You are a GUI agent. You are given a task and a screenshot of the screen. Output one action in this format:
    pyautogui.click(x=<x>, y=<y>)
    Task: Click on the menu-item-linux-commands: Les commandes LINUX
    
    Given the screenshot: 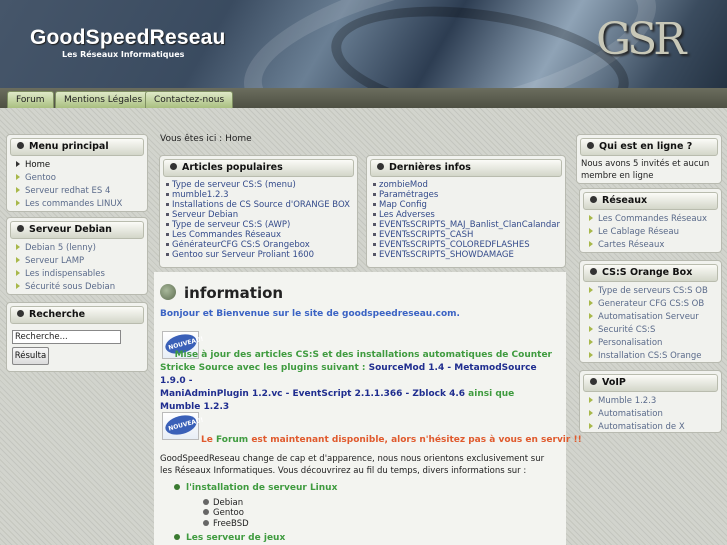 What is the action you would take?
    pyautogui.click(x=77, y=204)
    